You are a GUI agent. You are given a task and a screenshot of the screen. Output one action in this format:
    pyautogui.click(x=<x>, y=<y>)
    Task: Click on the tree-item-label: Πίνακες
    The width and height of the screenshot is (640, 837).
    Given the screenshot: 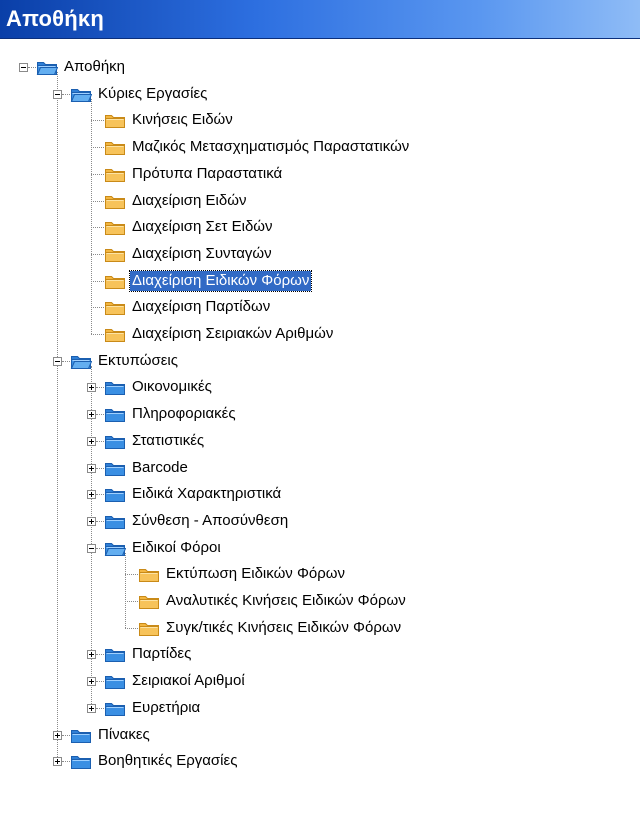 What is the action you would take?
    pyautogui.click(x=124, y=734)
    